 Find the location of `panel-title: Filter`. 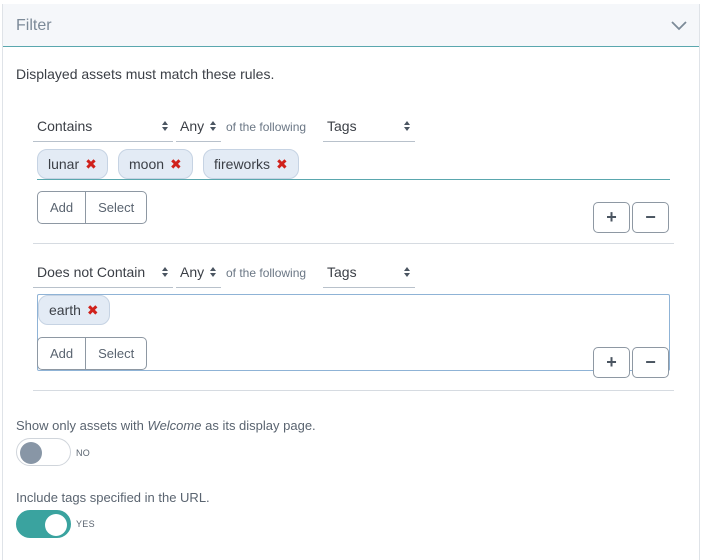

panel-title: Filter is located at coordinates (34, 25).